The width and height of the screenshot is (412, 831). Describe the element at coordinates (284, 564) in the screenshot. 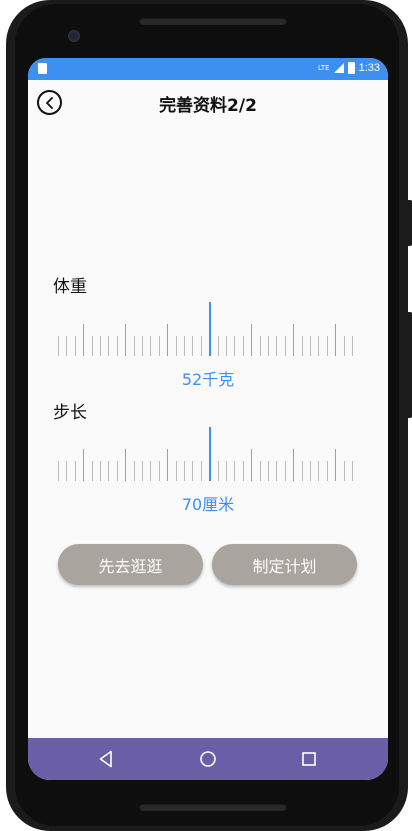

I see `make-plan-button: 制定计划` at that location.